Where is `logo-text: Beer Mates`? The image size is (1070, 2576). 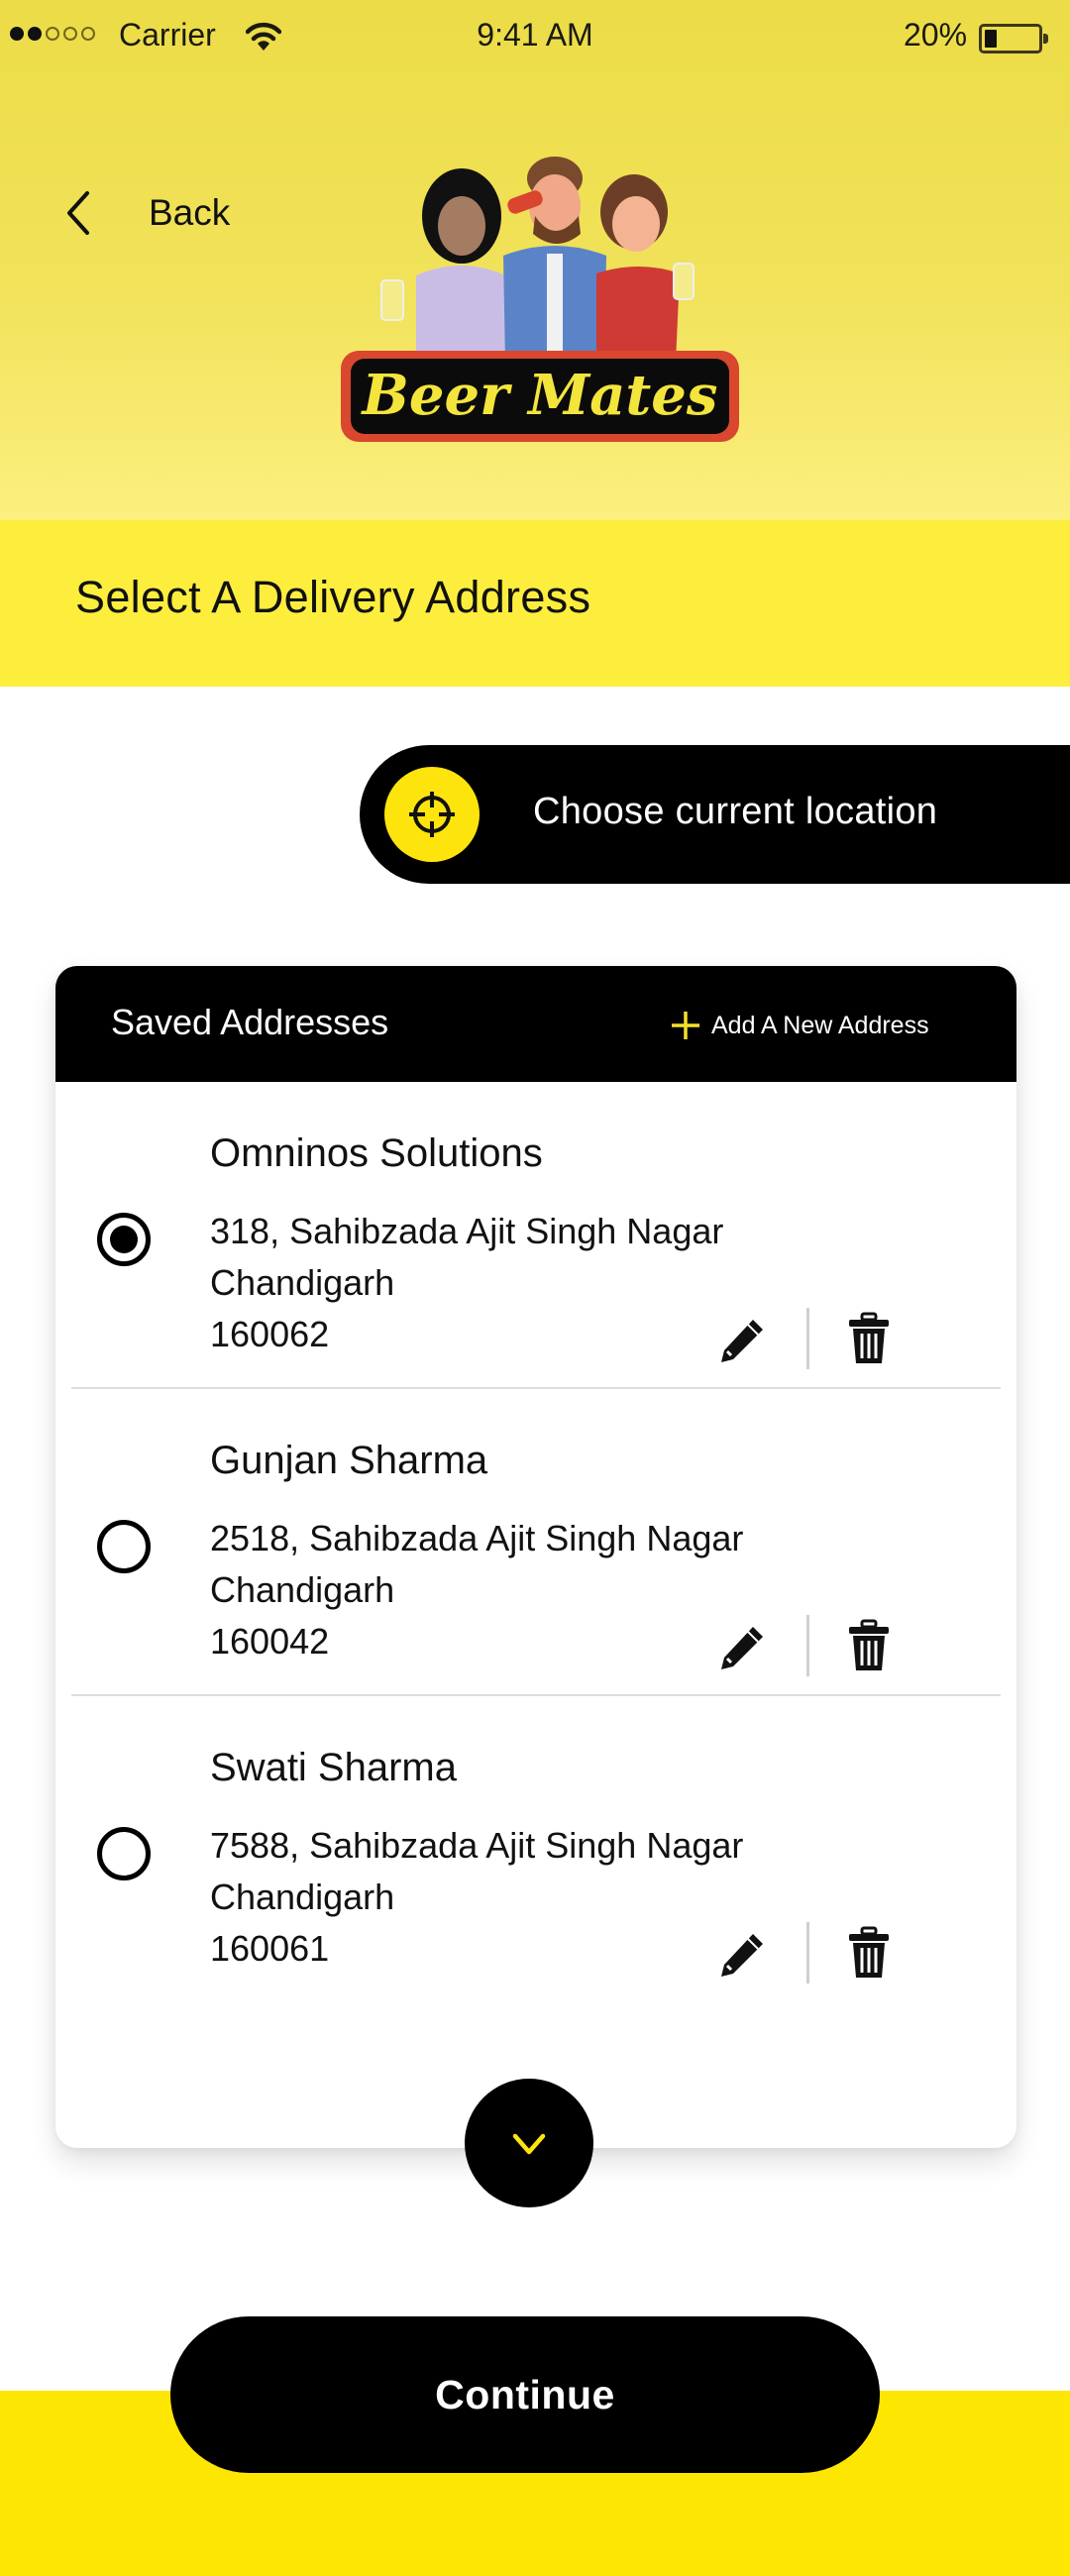 logo-text: Beer Mates is located at coordinates (539, 395).